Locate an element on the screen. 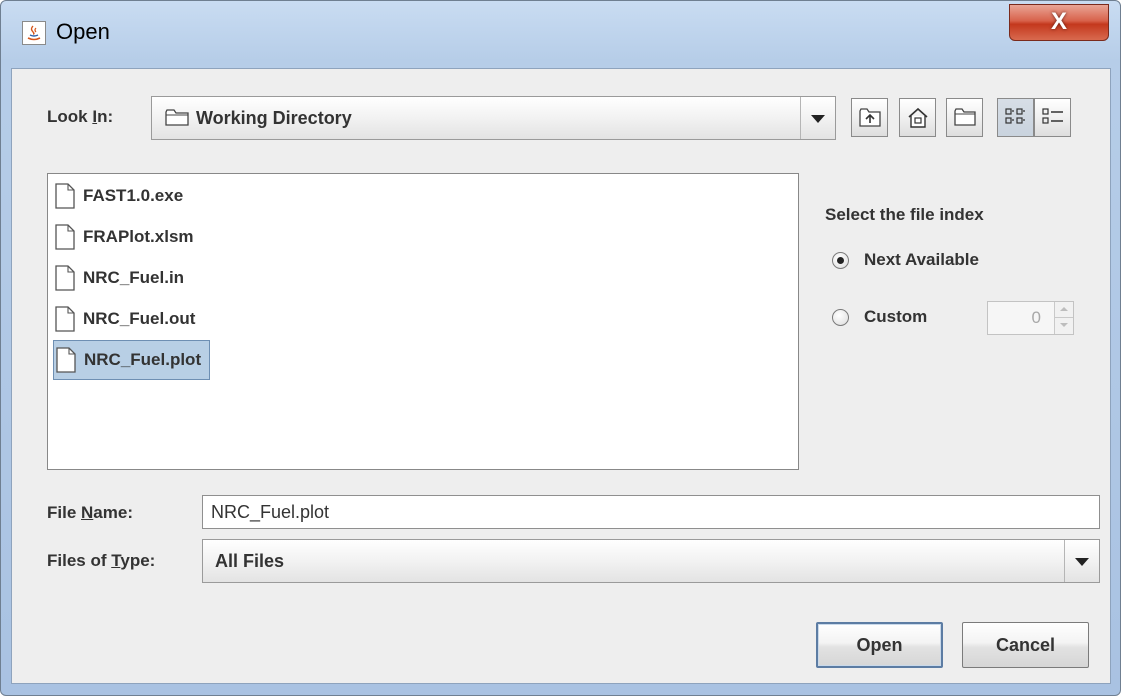 This screenshot has height=698, width=1123. details-view-button is located at coordinates (1052, 117).